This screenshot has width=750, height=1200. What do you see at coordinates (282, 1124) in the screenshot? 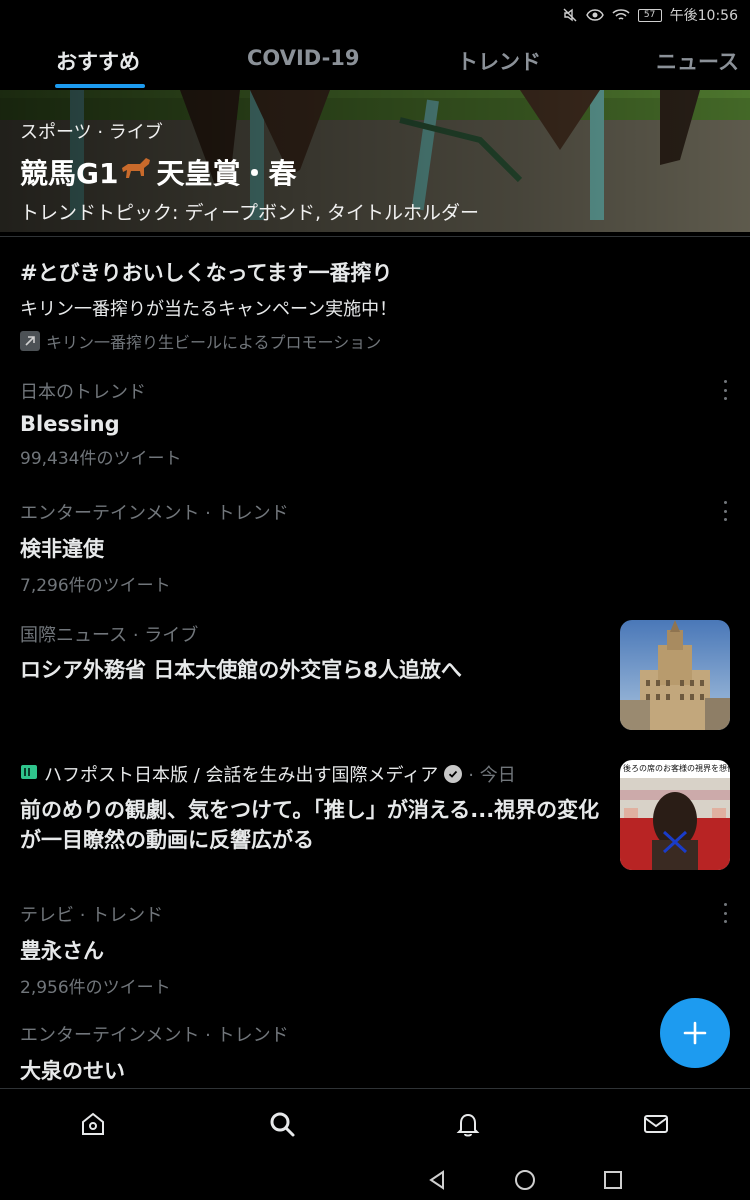
I see `search-icon` at bounding box center [282, 1124].